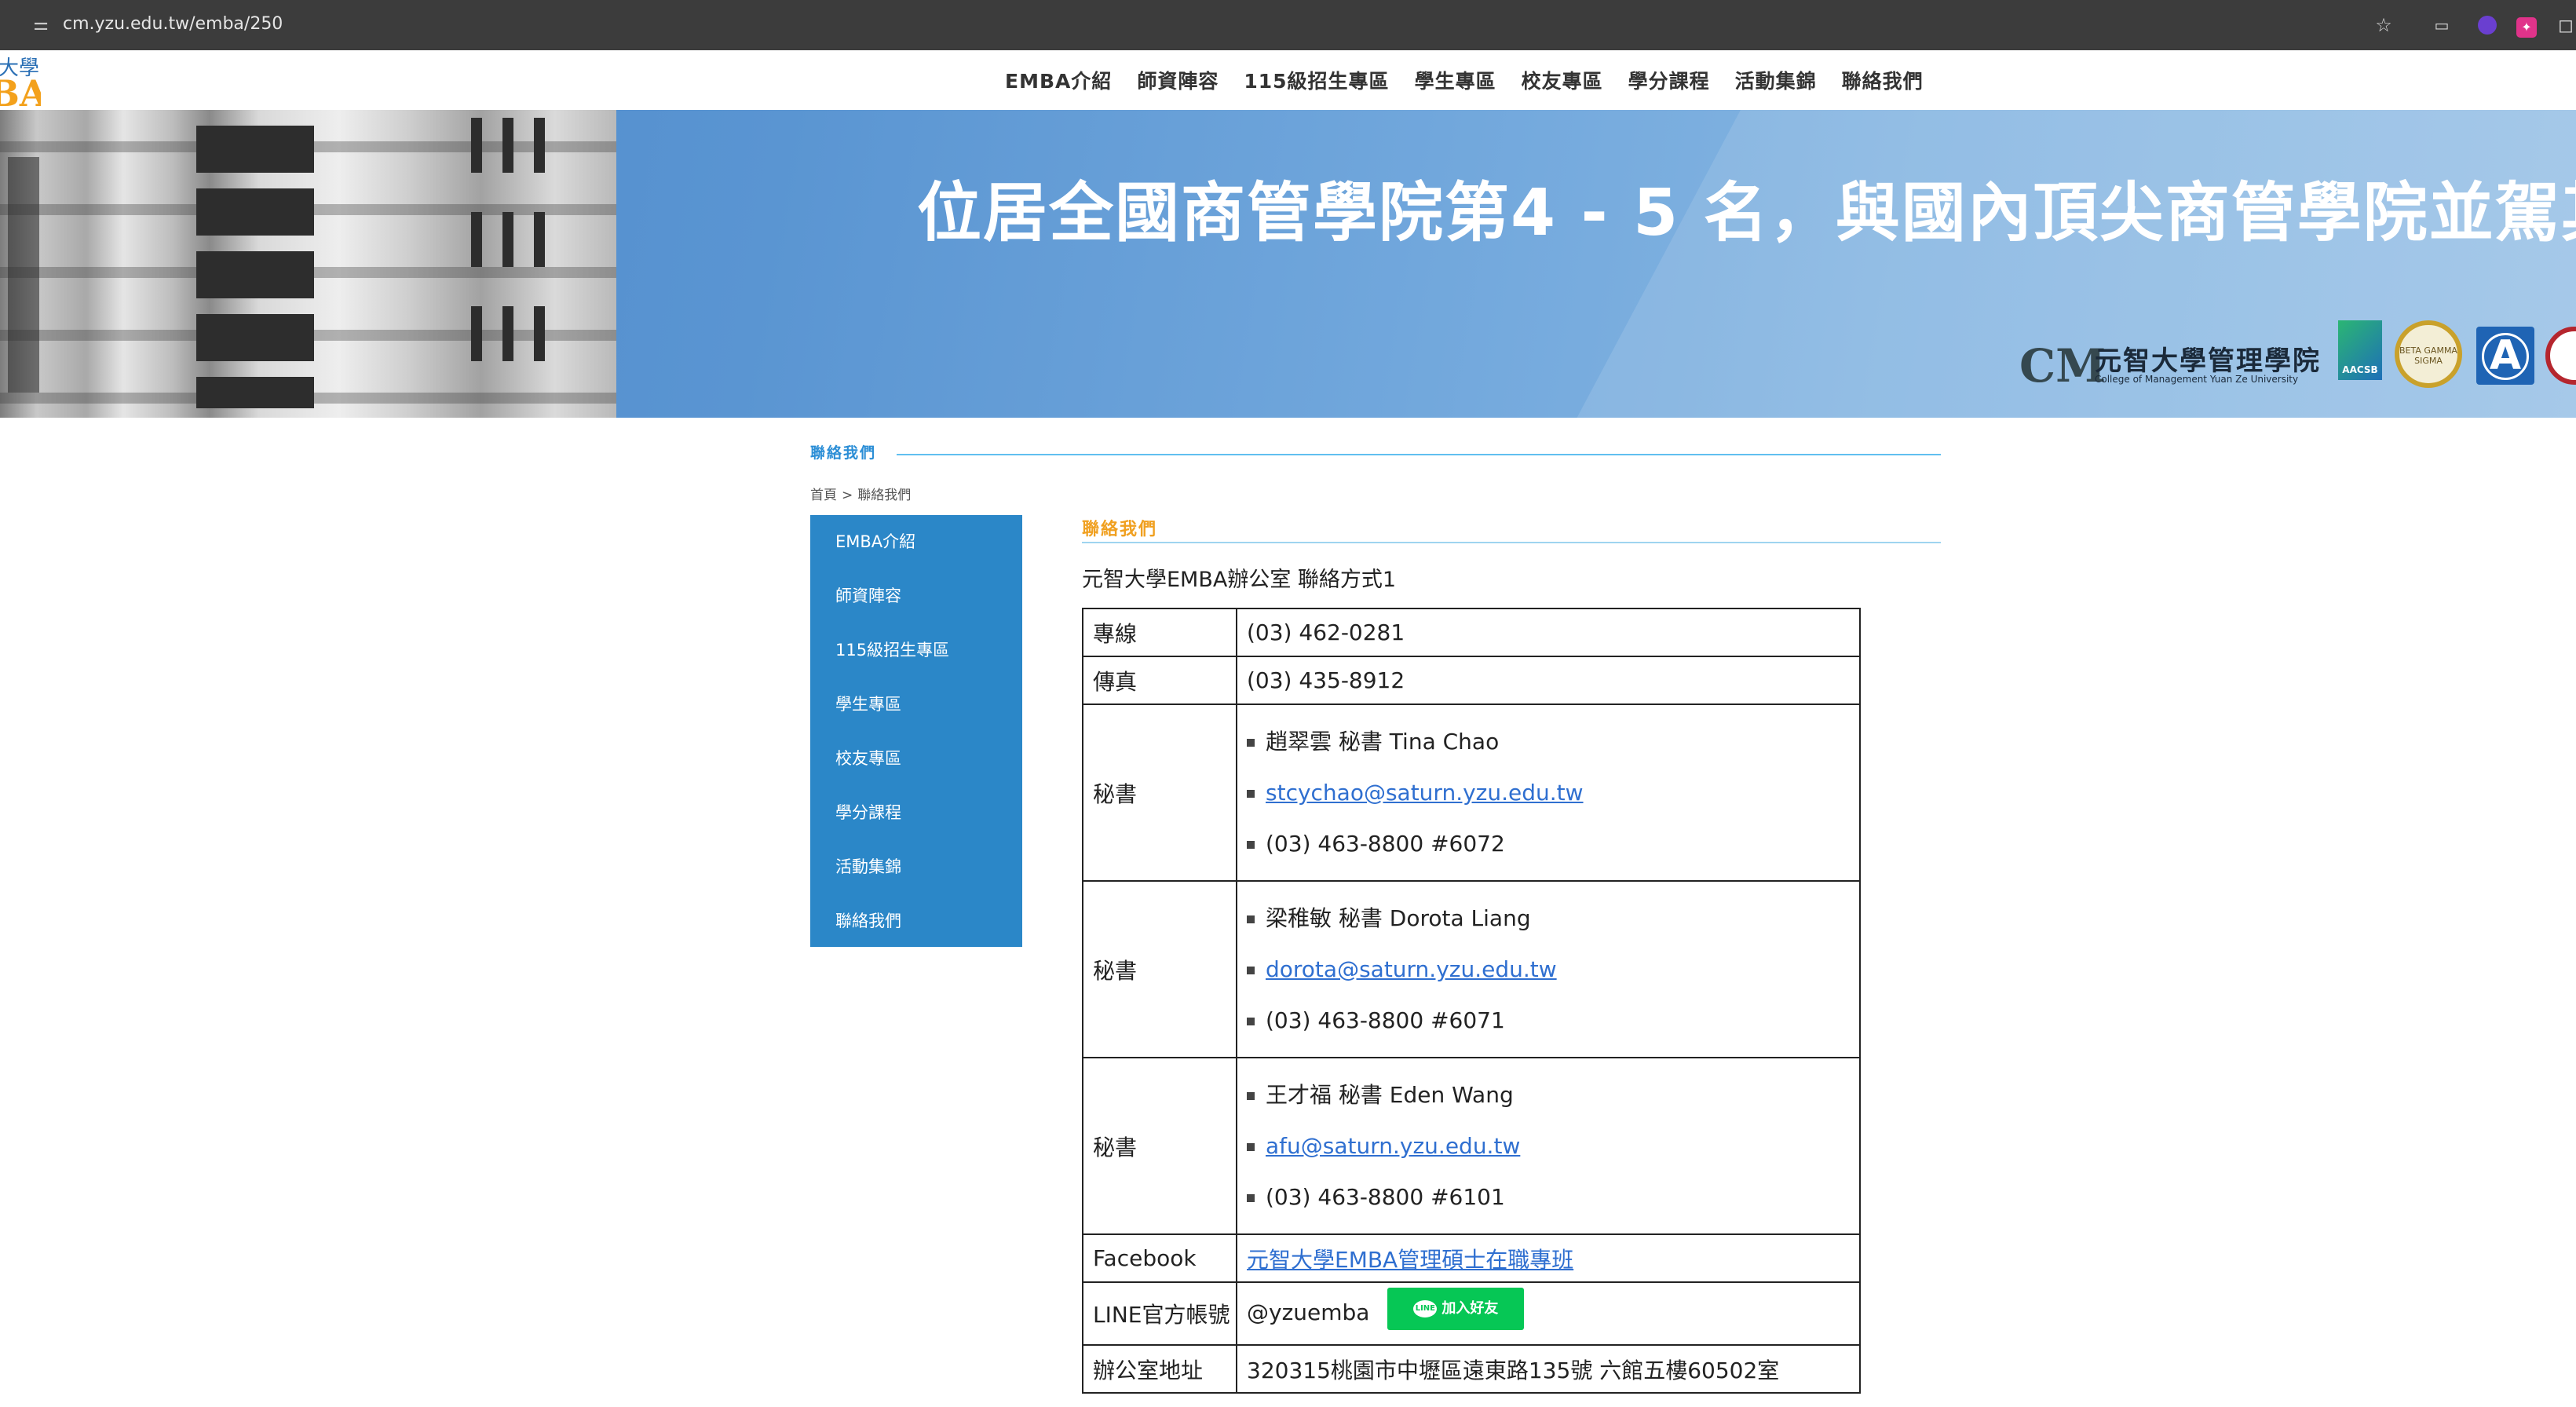 The width and height of the screenshot is (2576, 1407). I want to click on extension-icon, so click(2487, 25).